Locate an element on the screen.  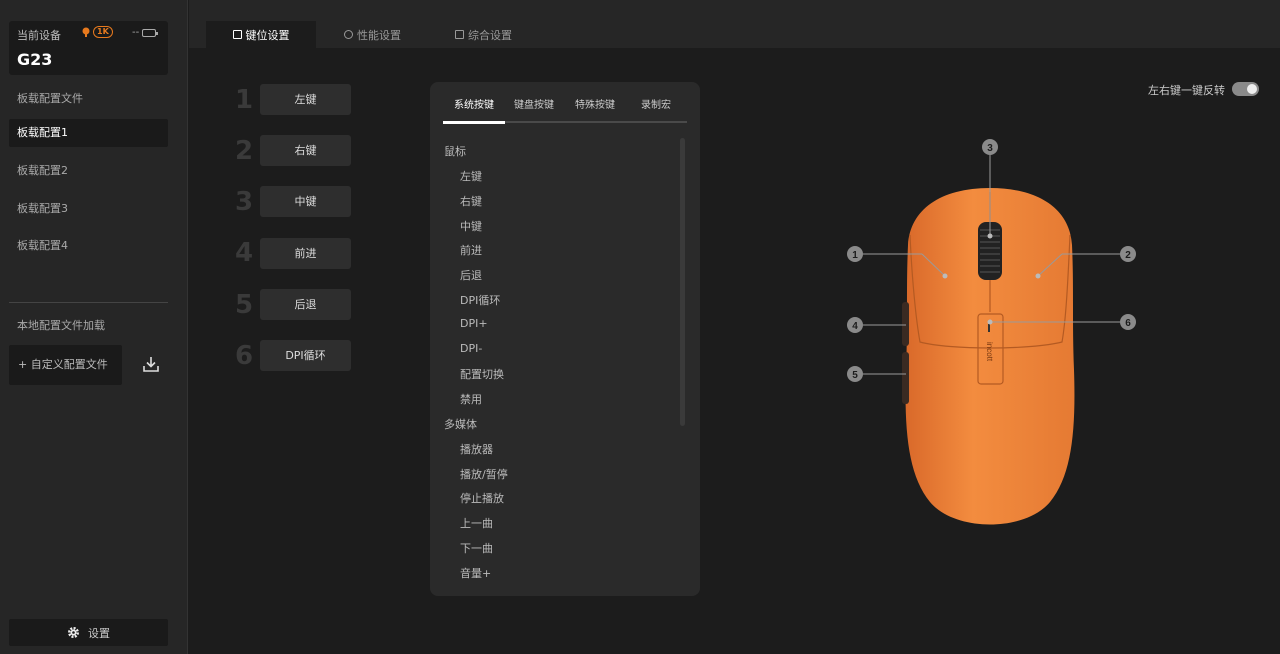
function-item: 后退 is located at coordinates (471, 275).